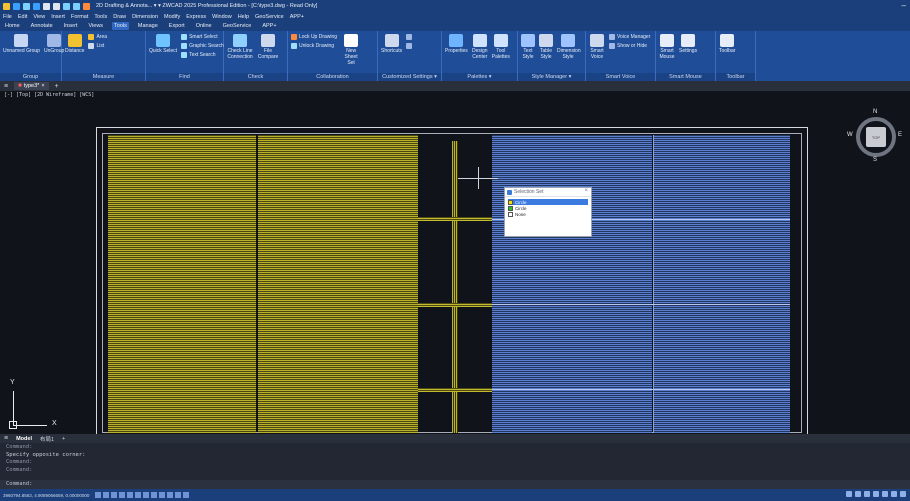  What do you see at coordinates (63, 439) in the screenshot?
I see `add-layout-button: +` at bounding box center [63, 439].